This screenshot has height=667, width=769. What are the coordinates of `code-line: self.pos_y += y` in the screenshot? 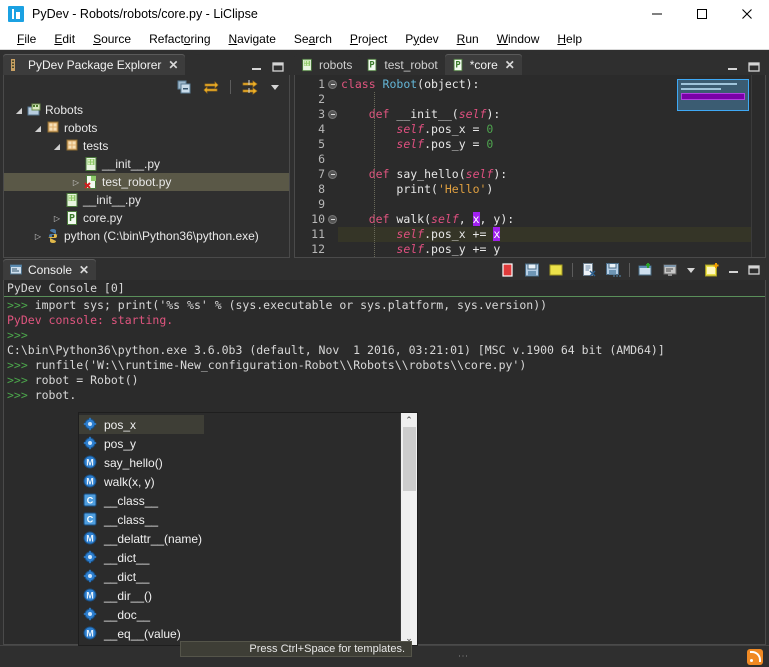 It's located at (544, 249).